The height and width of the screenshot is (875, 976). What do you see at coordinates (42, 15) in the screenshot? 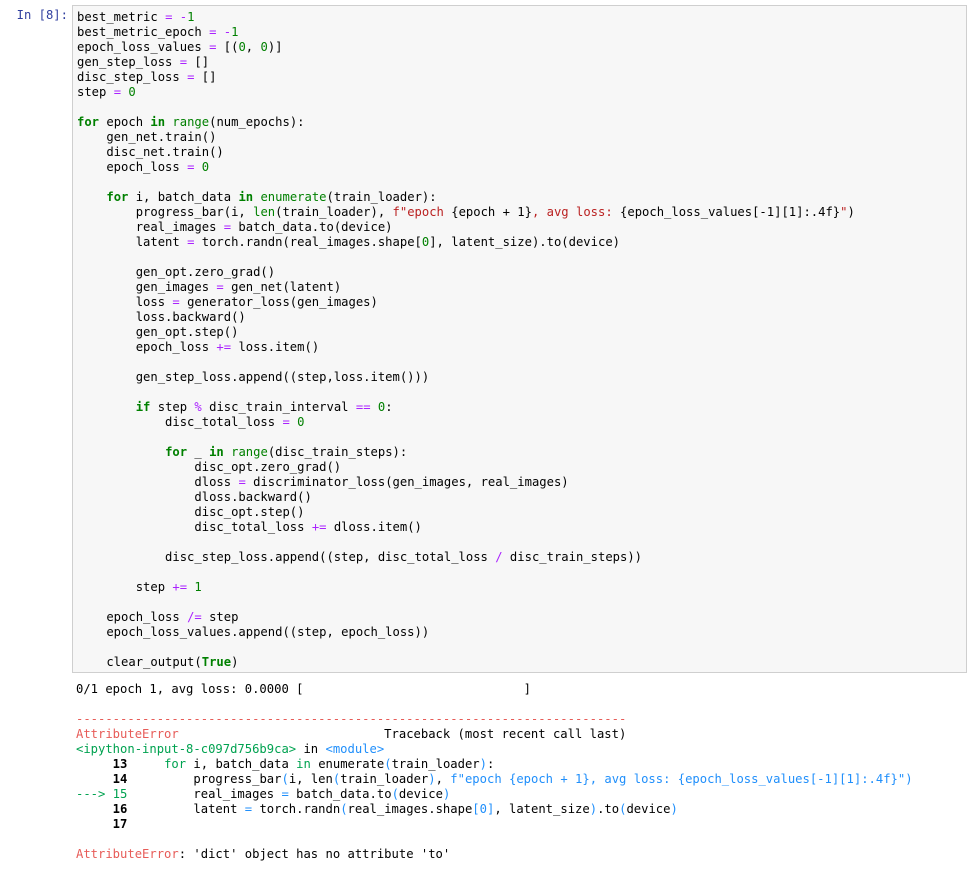
I see `input-prompt: In [8]:` at bounding box center [42, 15].